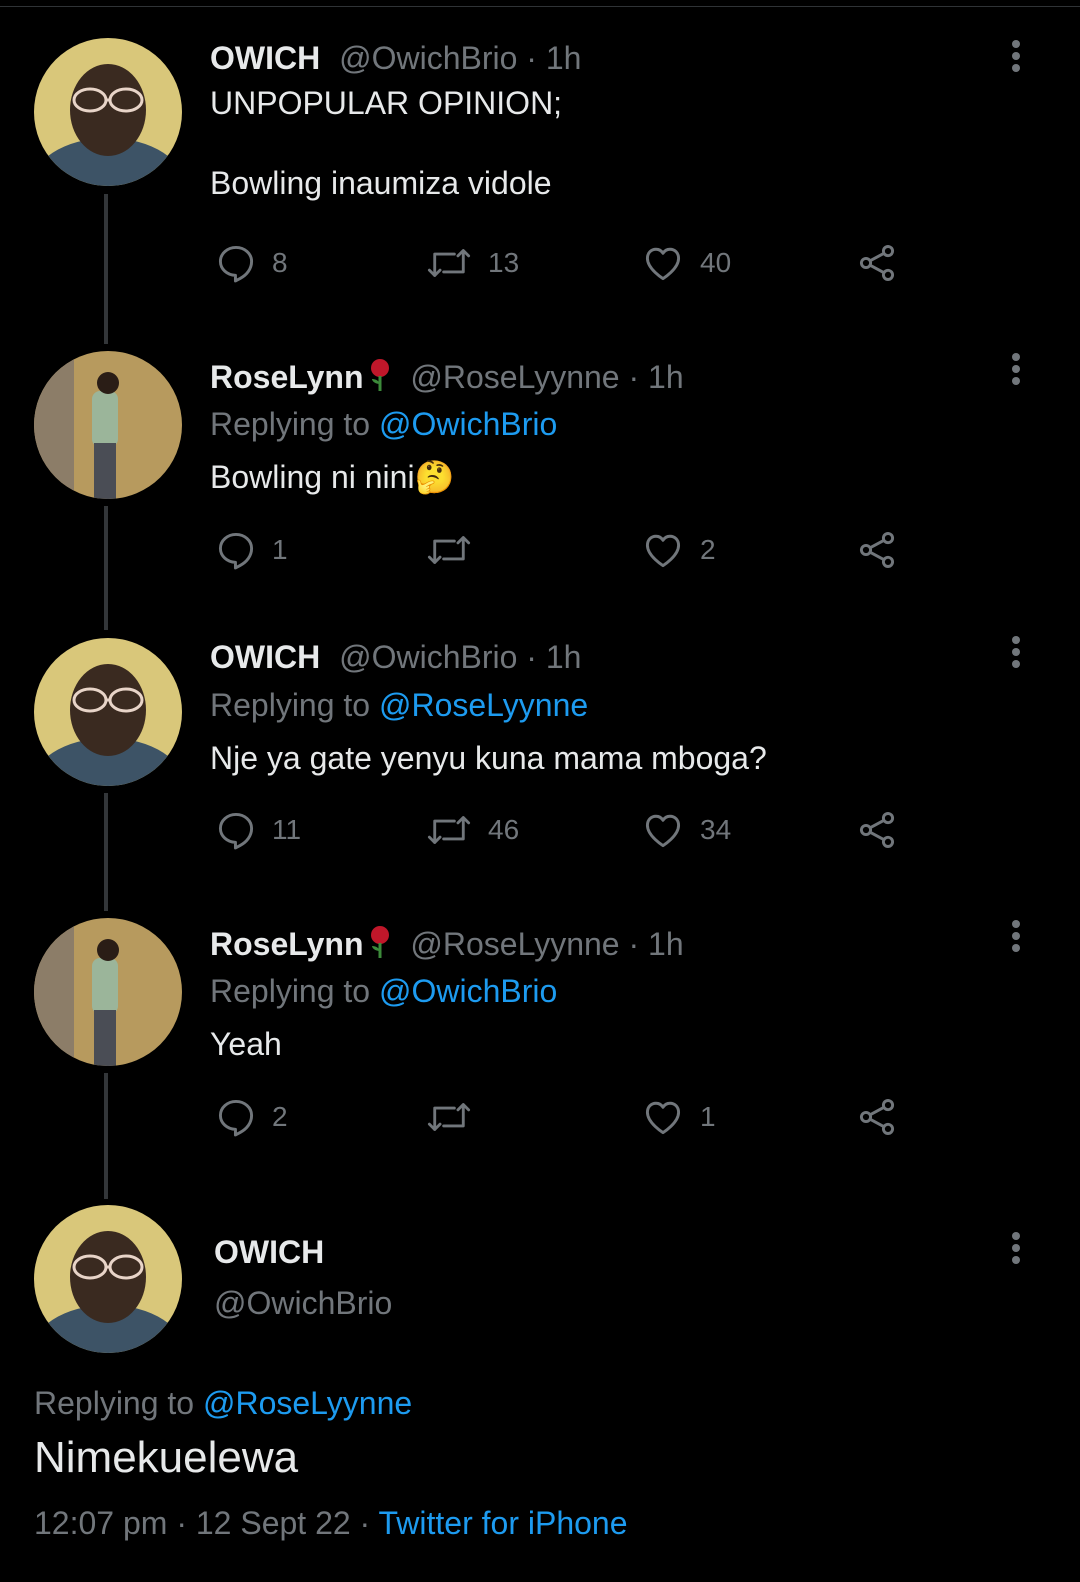  What do you see at coordinates (287, 829) in the screenshot?
I see `reply-count: 11` at bounding box center [287, 829].